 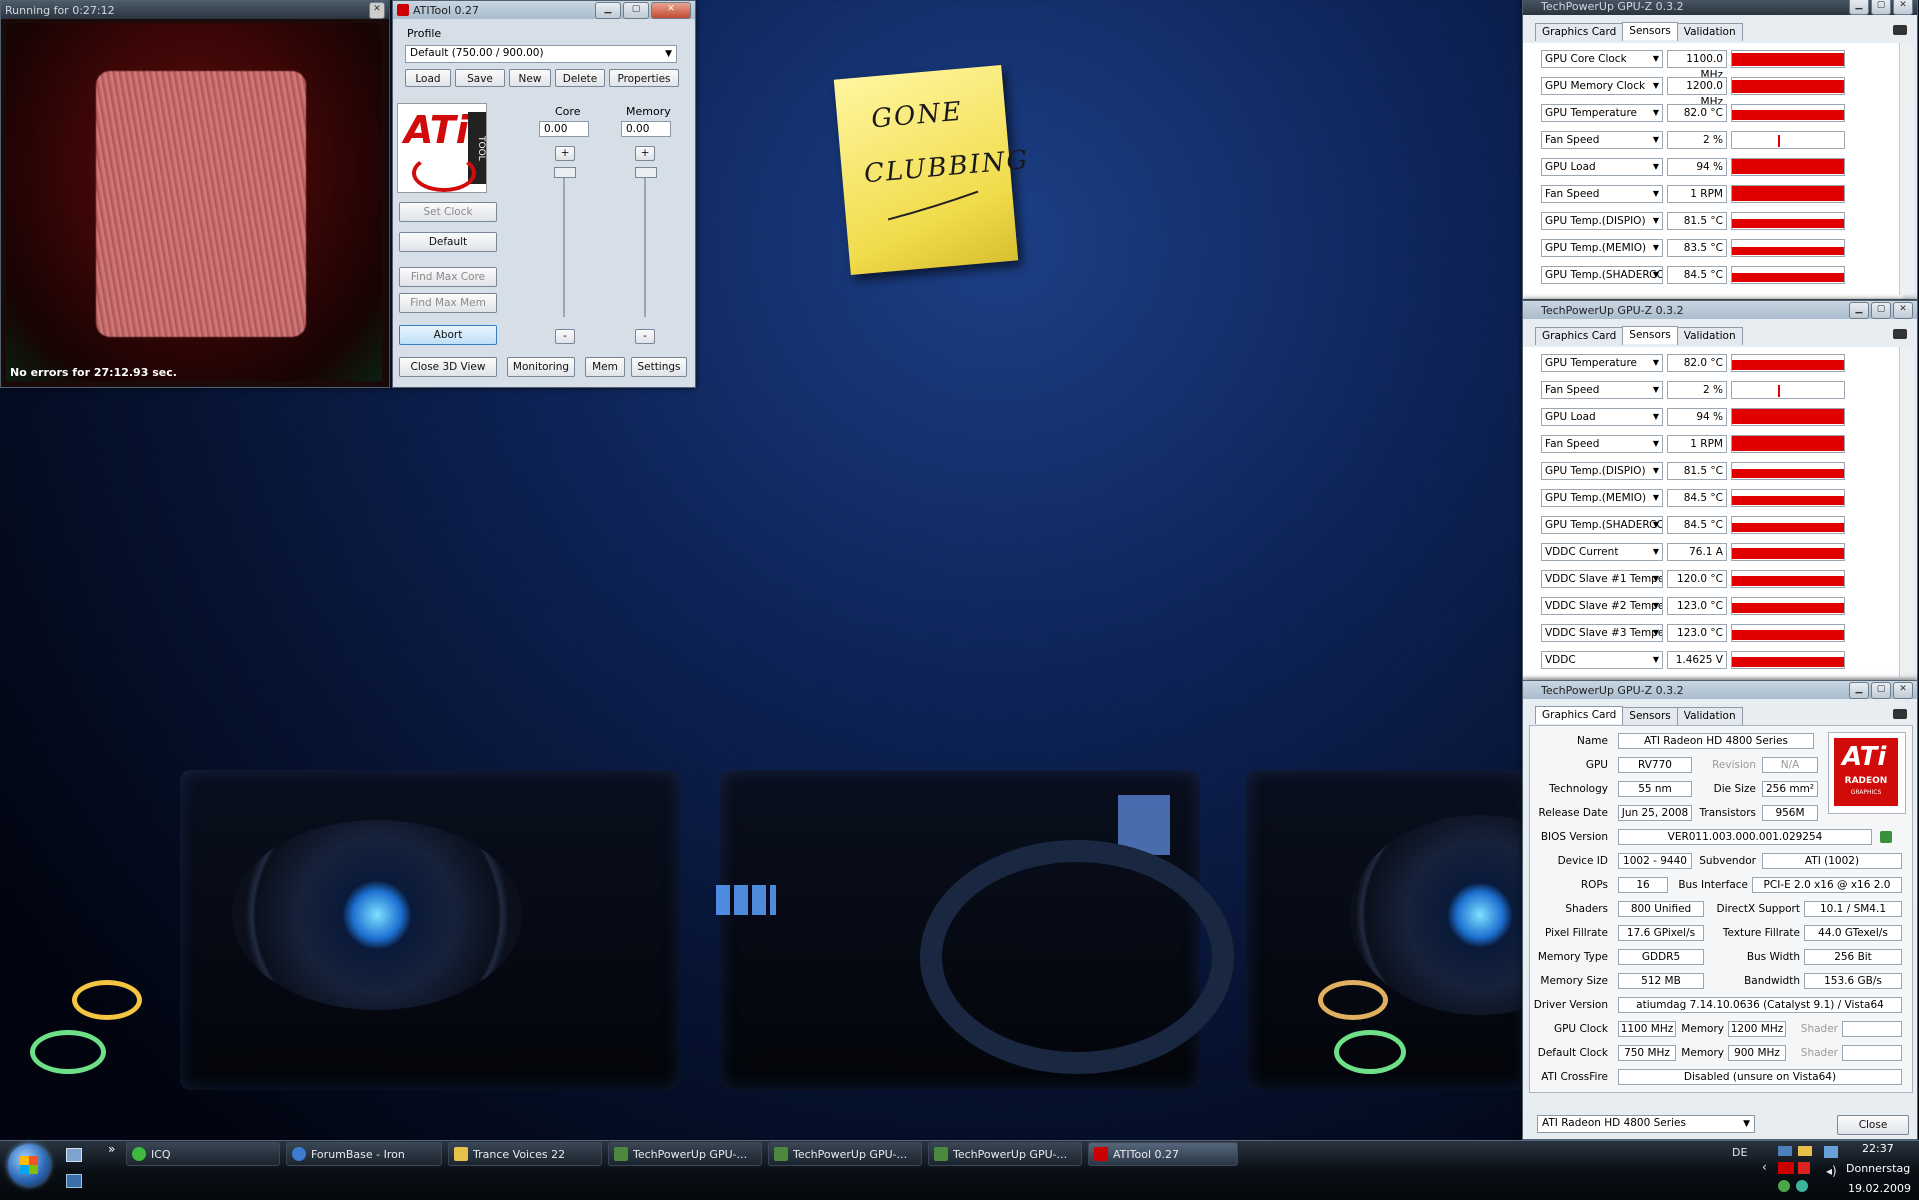 I want to click on core-input: 0.00, so click(x=564, y=129).